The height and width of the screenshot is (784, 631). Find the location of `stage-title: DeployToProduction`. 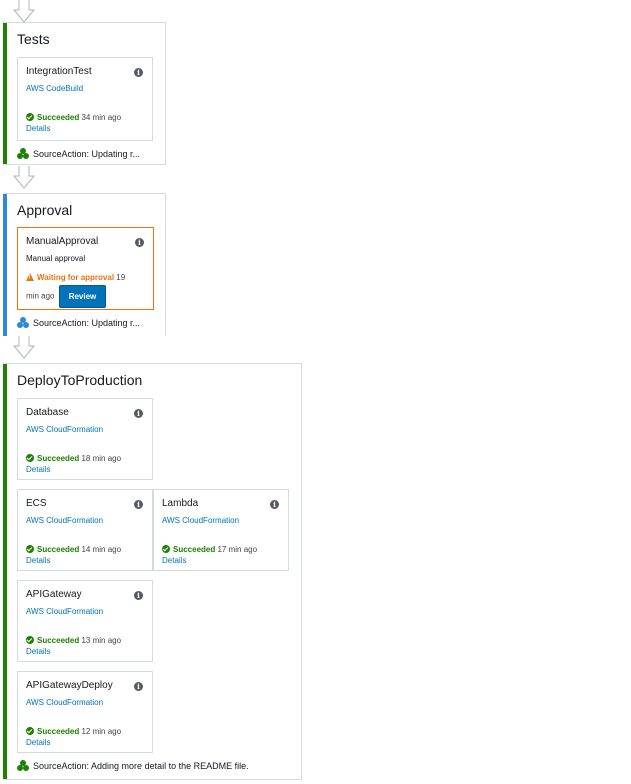

stage-title: DeployToProduction is located at coordinates (80, 380).